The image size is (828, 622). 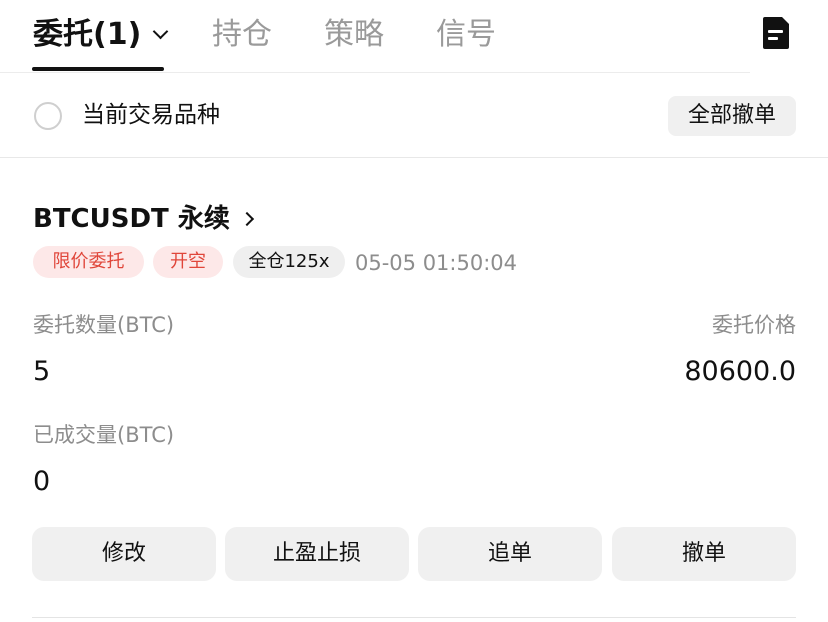 What do you see at coordinates (354, 35) in the screenshot?
I see `tab-strategy: 策略` at bounding box center [354, 35].